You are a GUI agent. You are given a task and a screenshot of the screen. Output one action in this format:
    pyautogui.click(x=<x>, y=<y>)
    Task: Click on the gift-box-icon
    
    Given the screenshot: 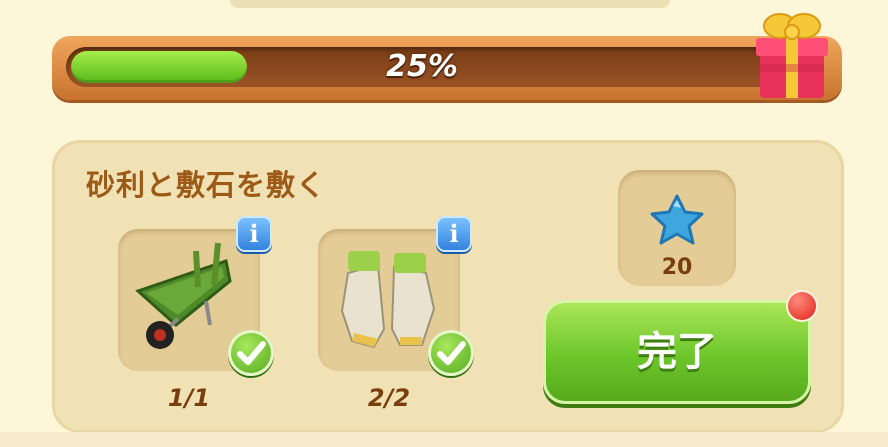 What is the action you would take?
    pyautogui.click(x=792, y=53)
    